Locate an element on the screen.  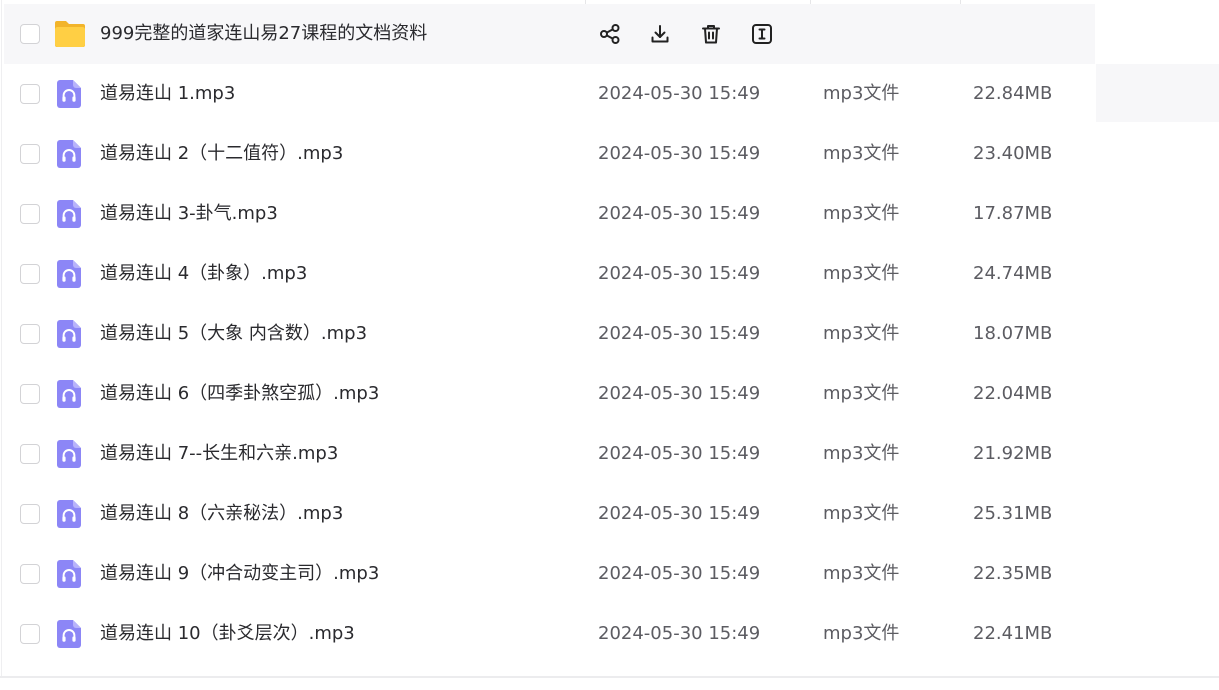
file-size: 22.84MB is located at coordinates (1013, 93).